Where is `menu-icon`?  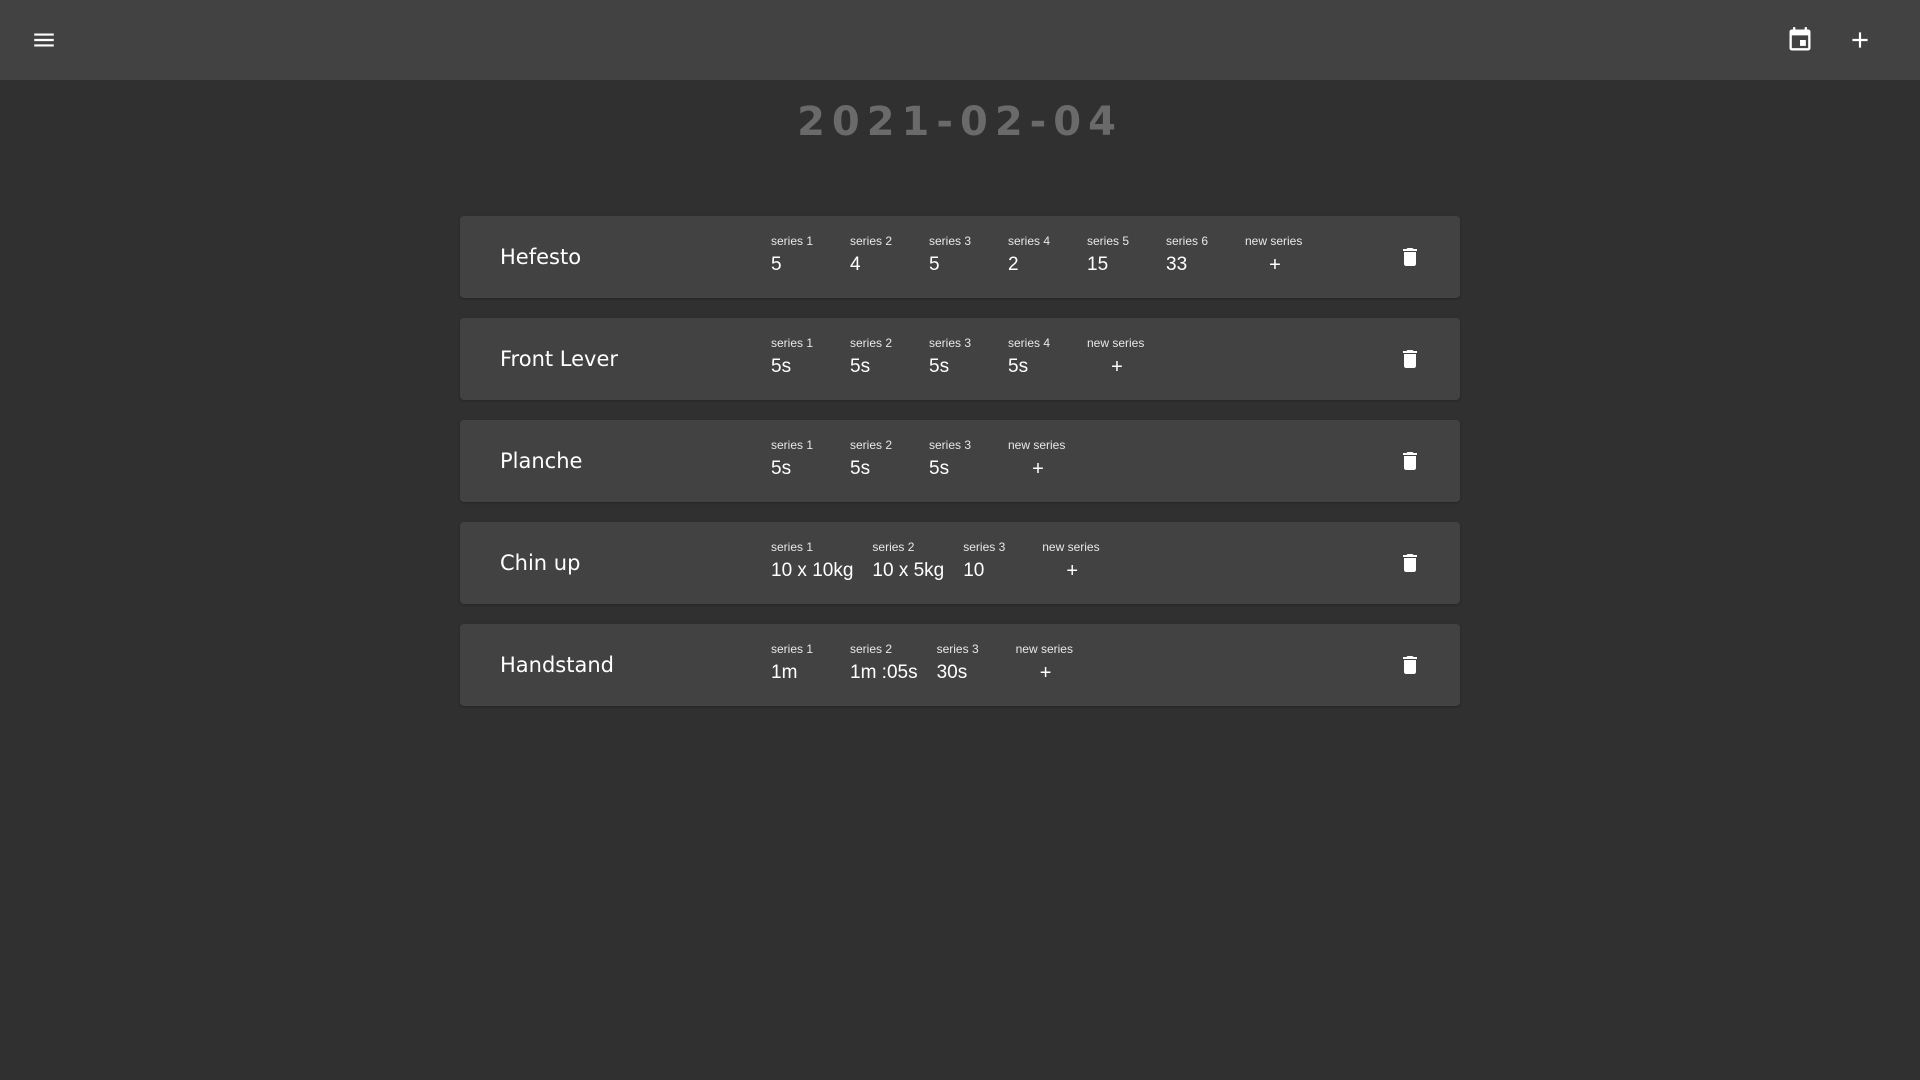 menu-icon is located at coordinates (44, 40).